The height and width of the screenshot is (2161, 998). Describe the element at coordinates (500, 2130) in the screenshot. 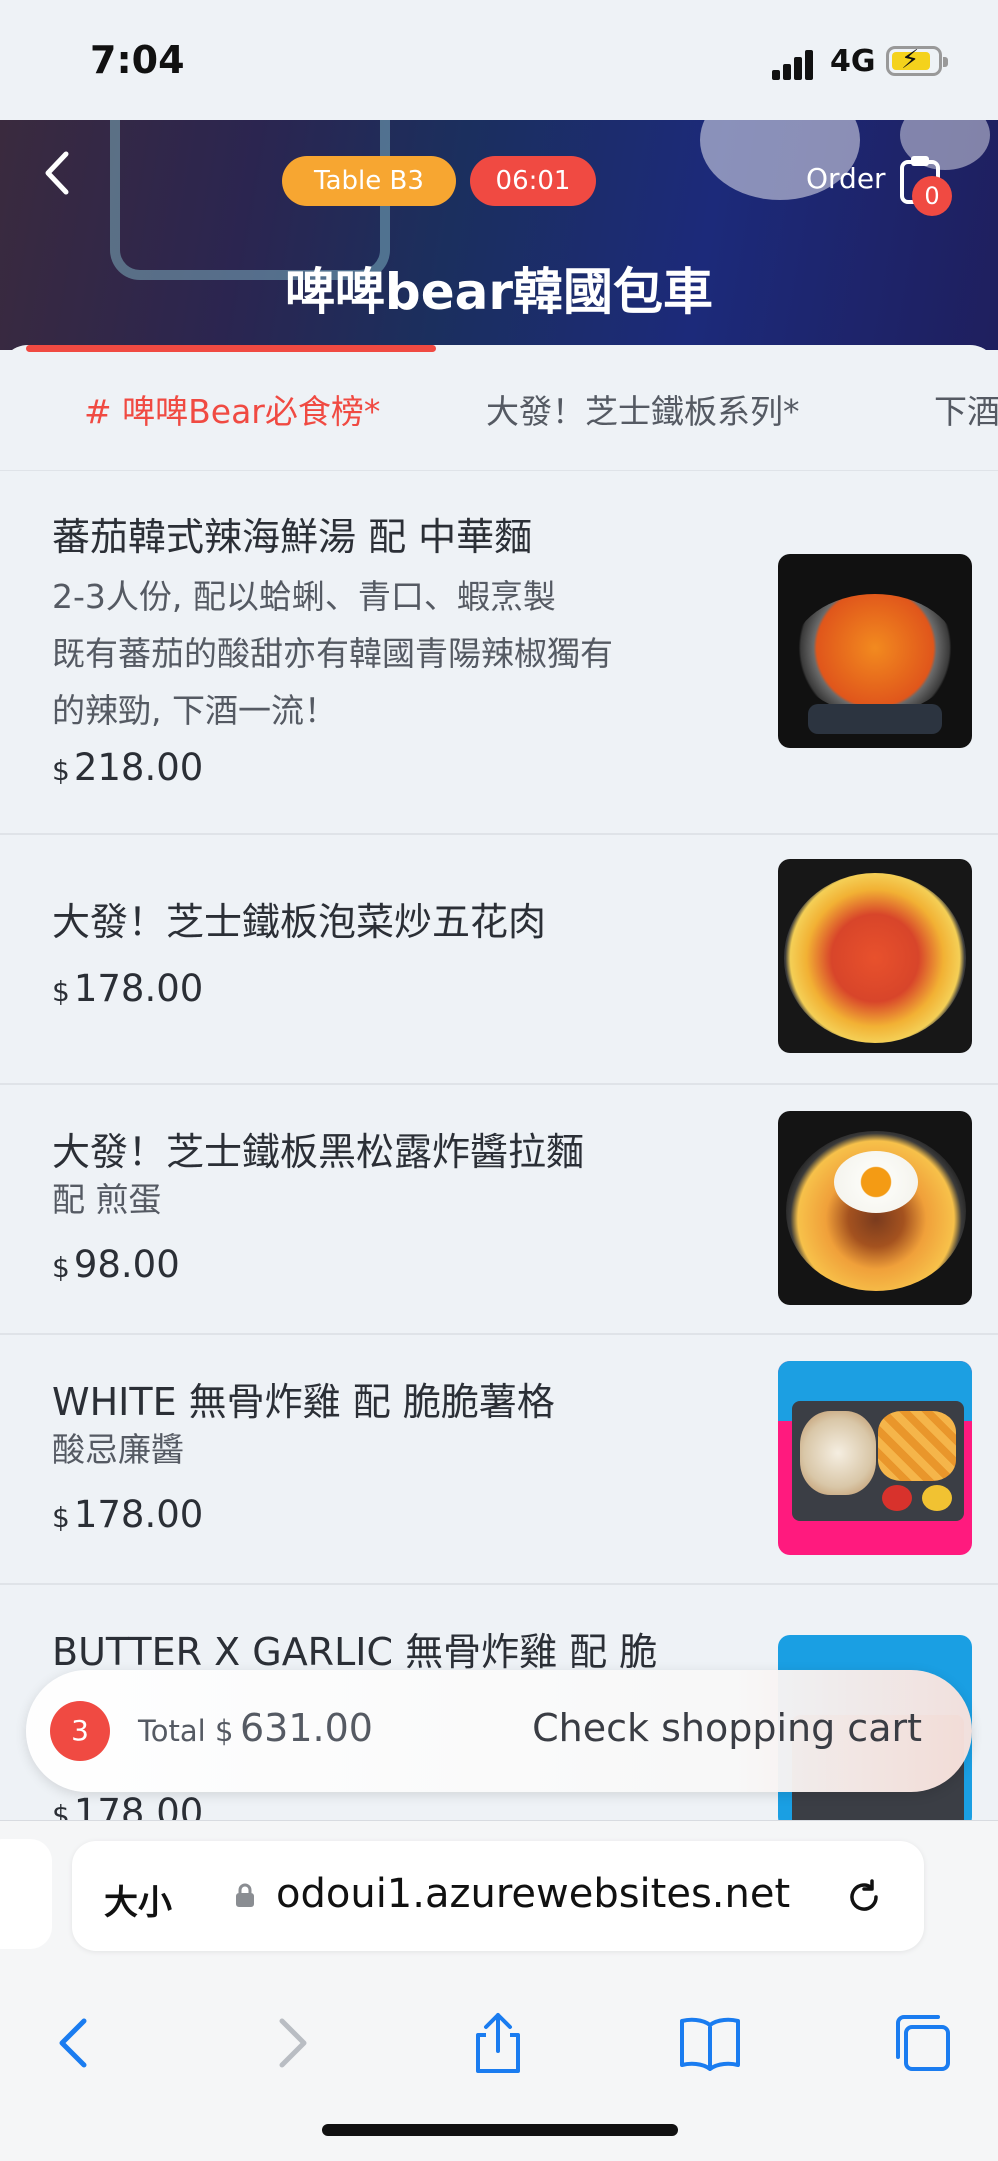

I see `home-indicator` at that location.